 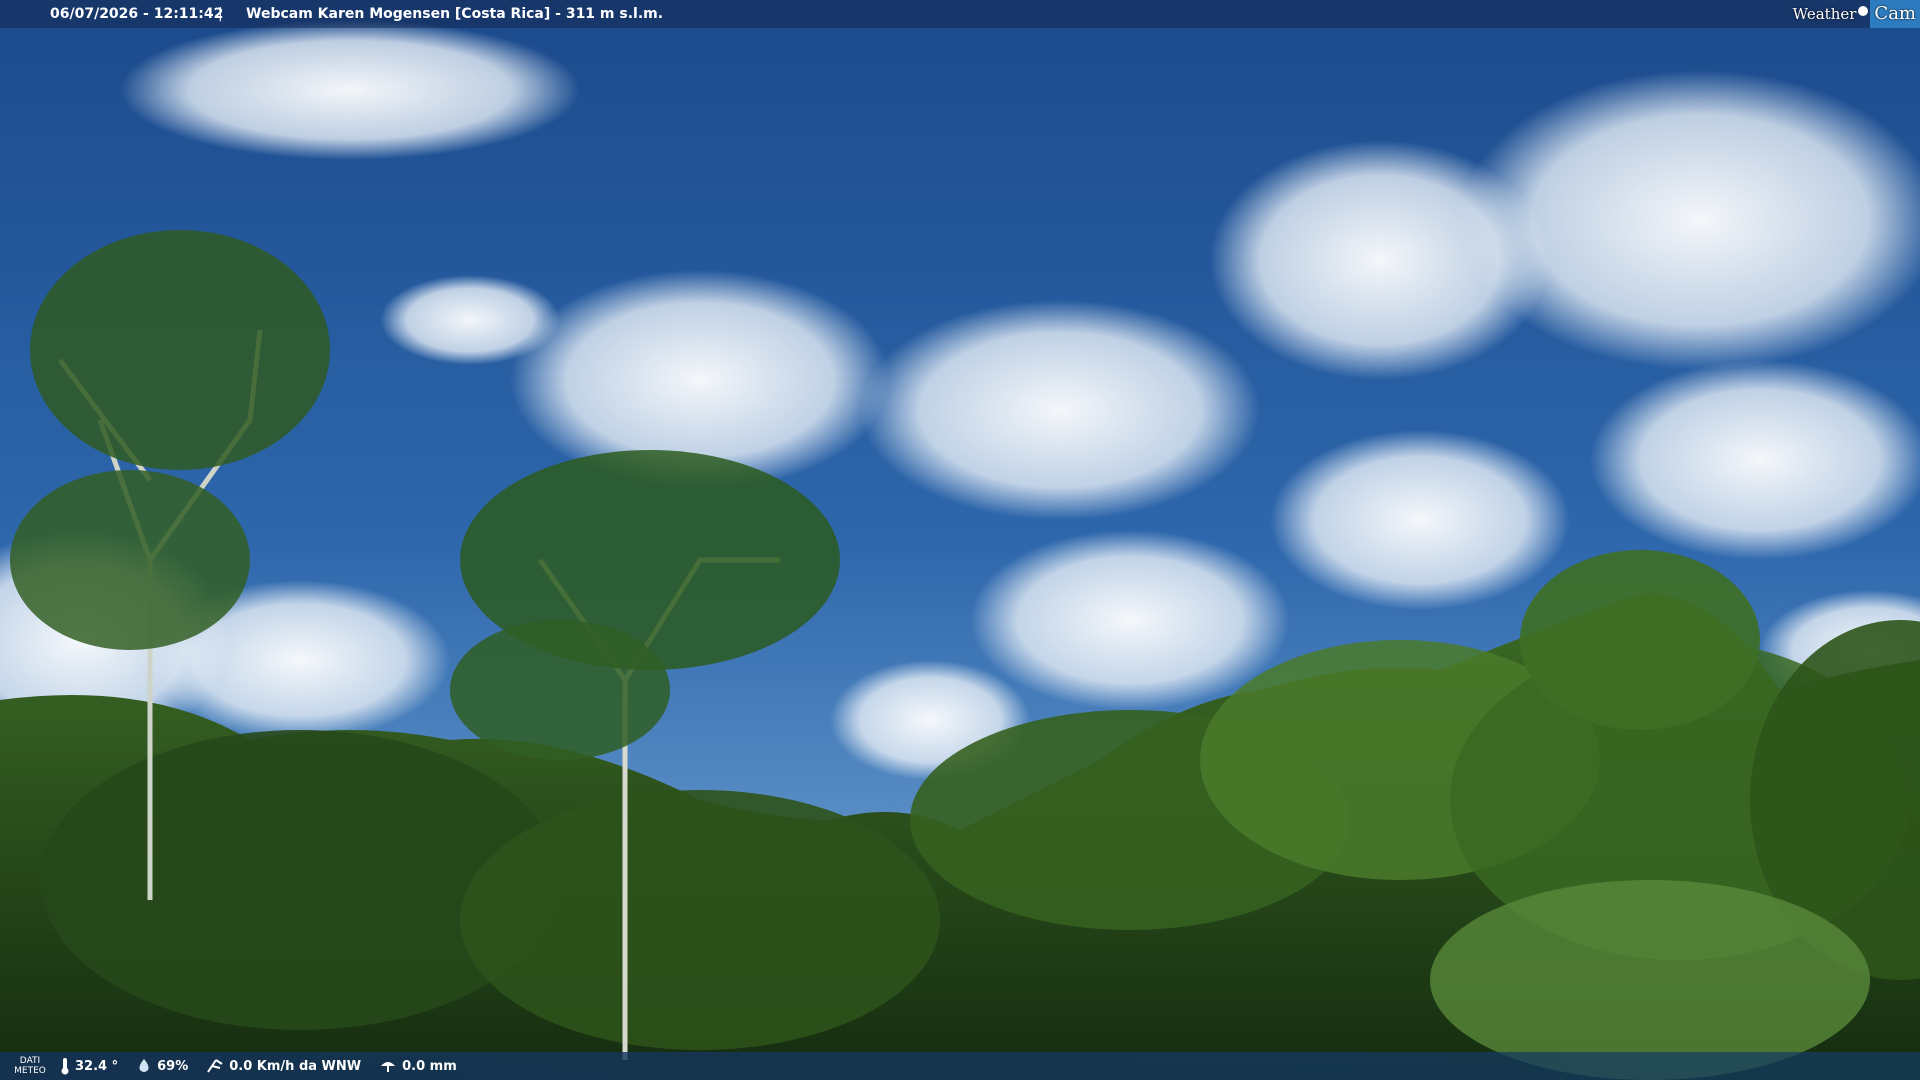 I want to click on thermometer-icon, so click(x=65, y=1066).